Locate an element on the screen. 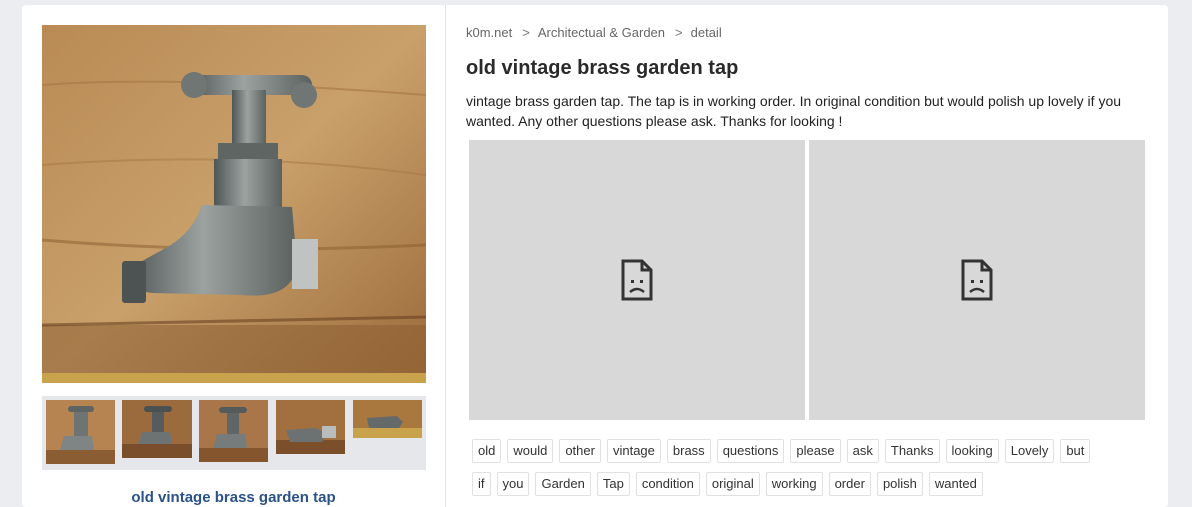  tag: condition is located at coordinates (667, 484).